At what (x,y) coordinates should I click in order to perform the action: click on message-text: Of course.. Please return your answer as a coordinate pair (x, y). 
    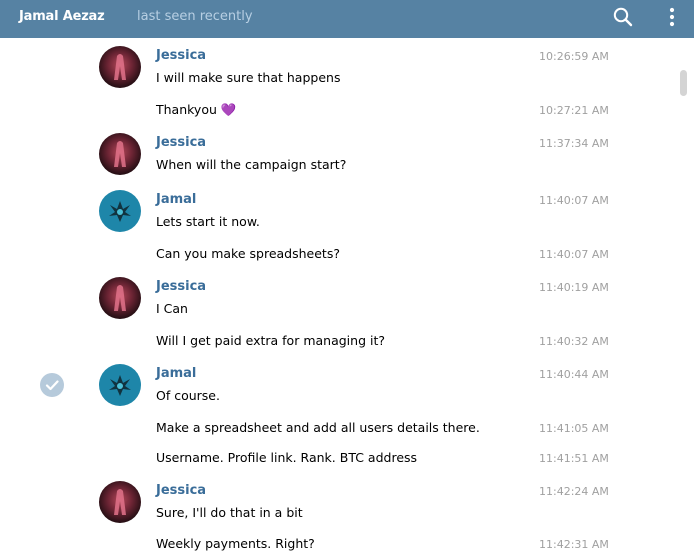
    Looking at the image, I should click on (188, 395).